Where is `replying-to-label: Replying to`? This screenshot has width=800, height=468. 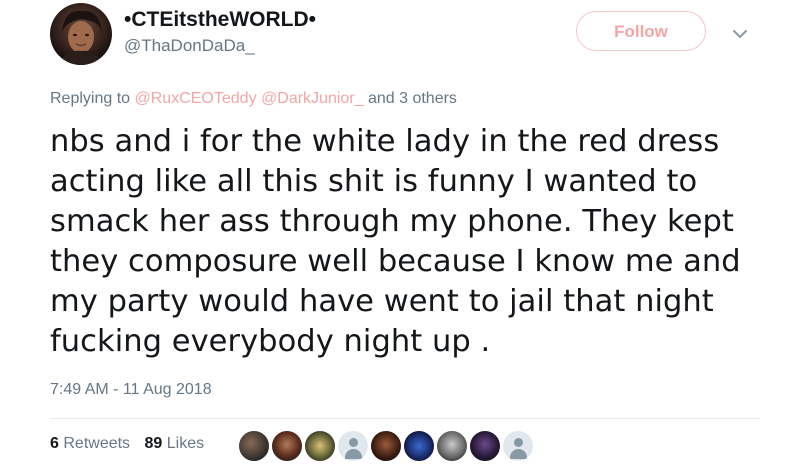
replying-to-label: Replying to is located at coordinates (90, 98).